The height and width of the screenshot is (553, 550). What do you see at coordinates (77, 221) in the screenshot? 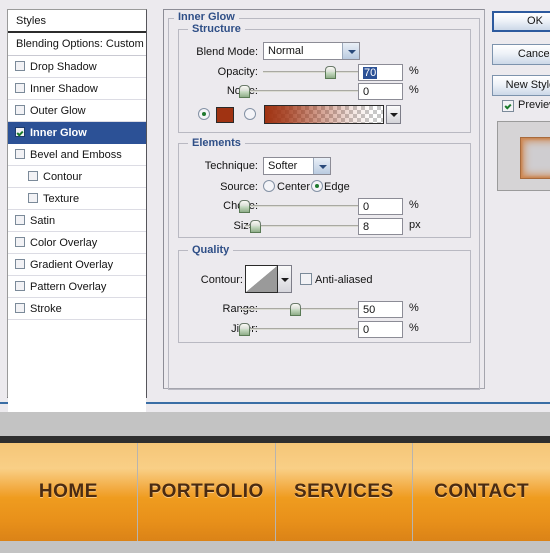
I see `style-row-satin: Satin` at bounding box center [77, 221].